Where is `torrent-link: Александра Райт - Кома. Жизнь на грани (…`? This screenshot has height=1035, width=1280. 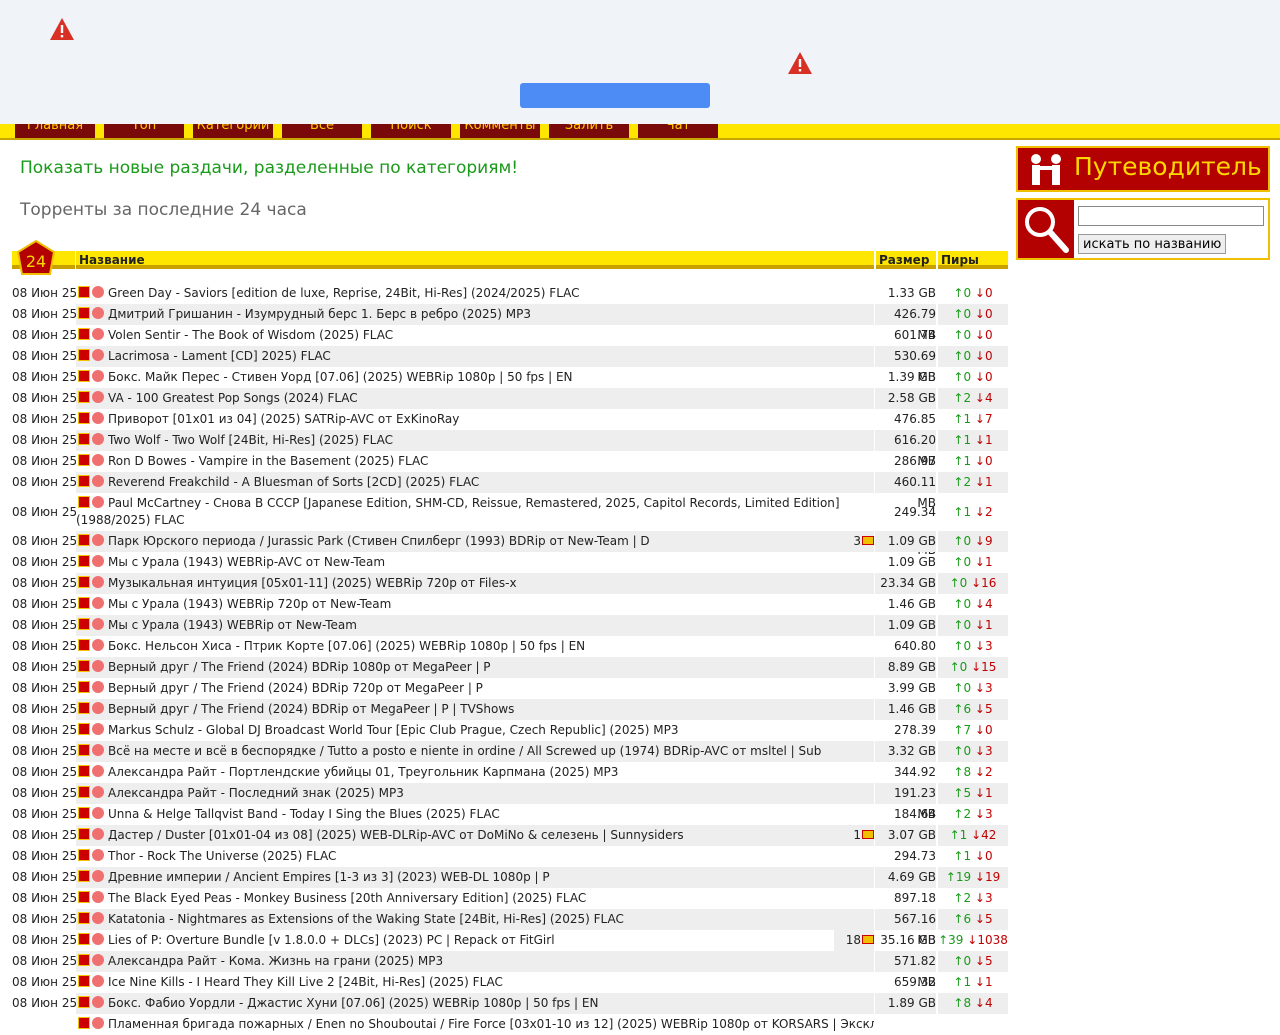
torrent-link: Александра Райт - Кома. Жизнь на грани (… is located at coordinates (275, 961).